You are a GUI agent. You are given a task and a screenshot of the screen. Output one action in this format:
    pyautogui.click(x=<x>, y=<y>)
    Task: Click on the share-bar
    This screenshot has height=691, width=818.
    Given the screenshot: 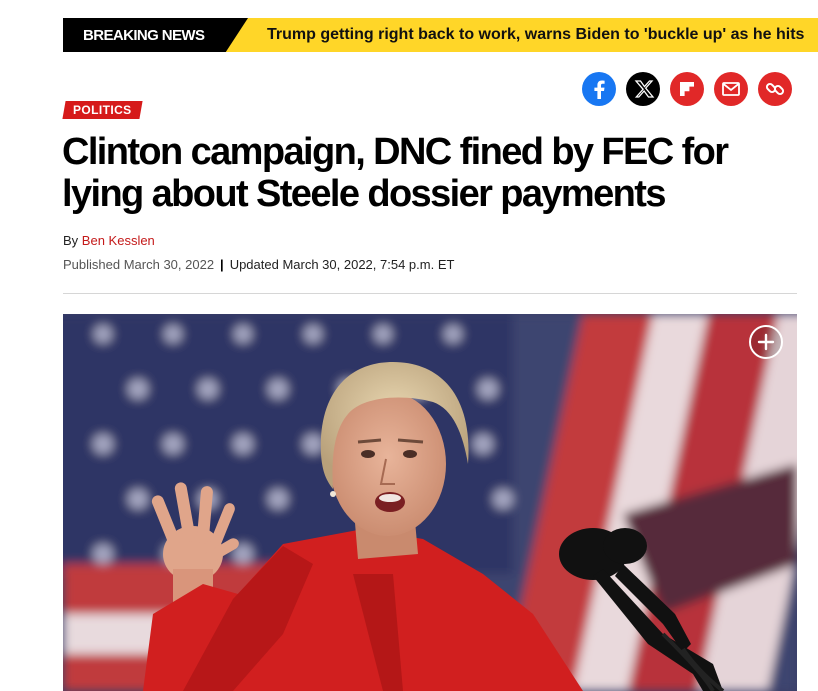 What is the action you would take?
    pyautogui.click(x=687, y=89)
    